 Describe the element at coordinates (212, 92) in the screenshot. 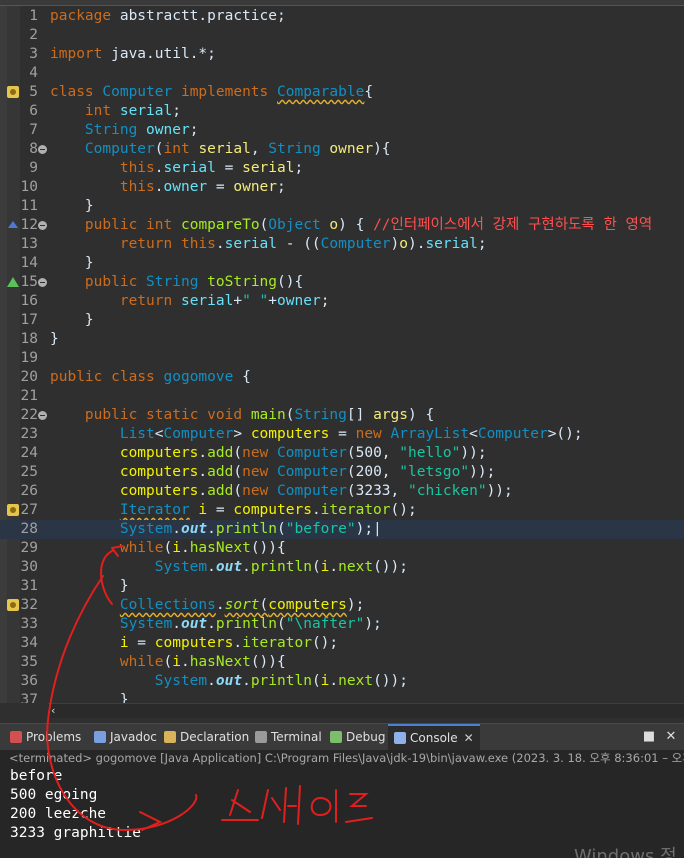

I see `code-text: class Computer implements Comparable{` at that location.